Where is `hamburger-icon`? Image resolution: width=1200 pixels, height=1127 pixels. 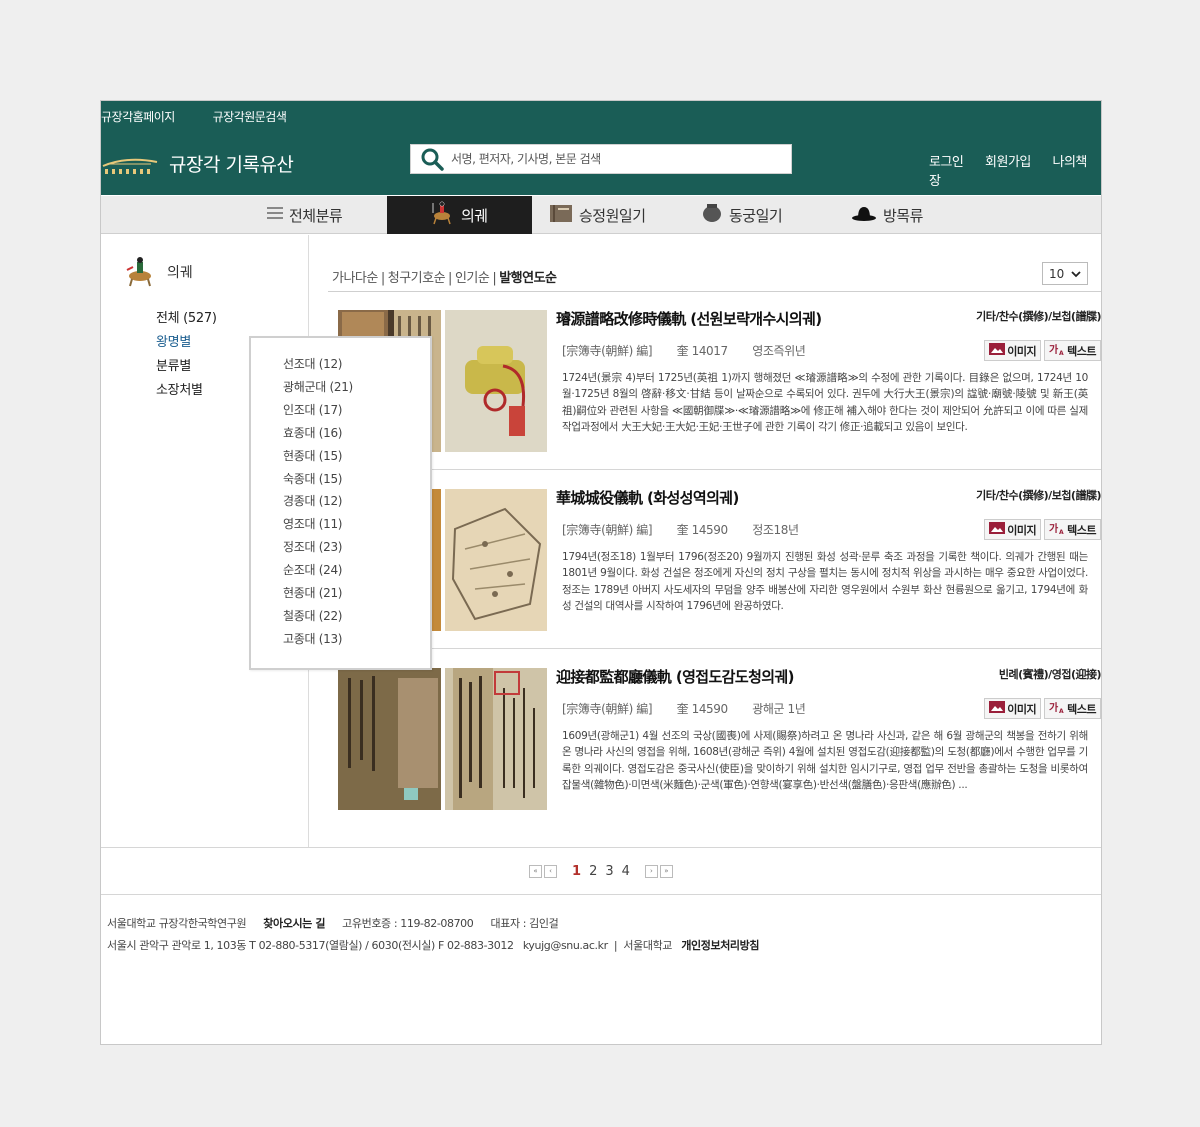 hamburger-icon is located at coordinates (275, 215).